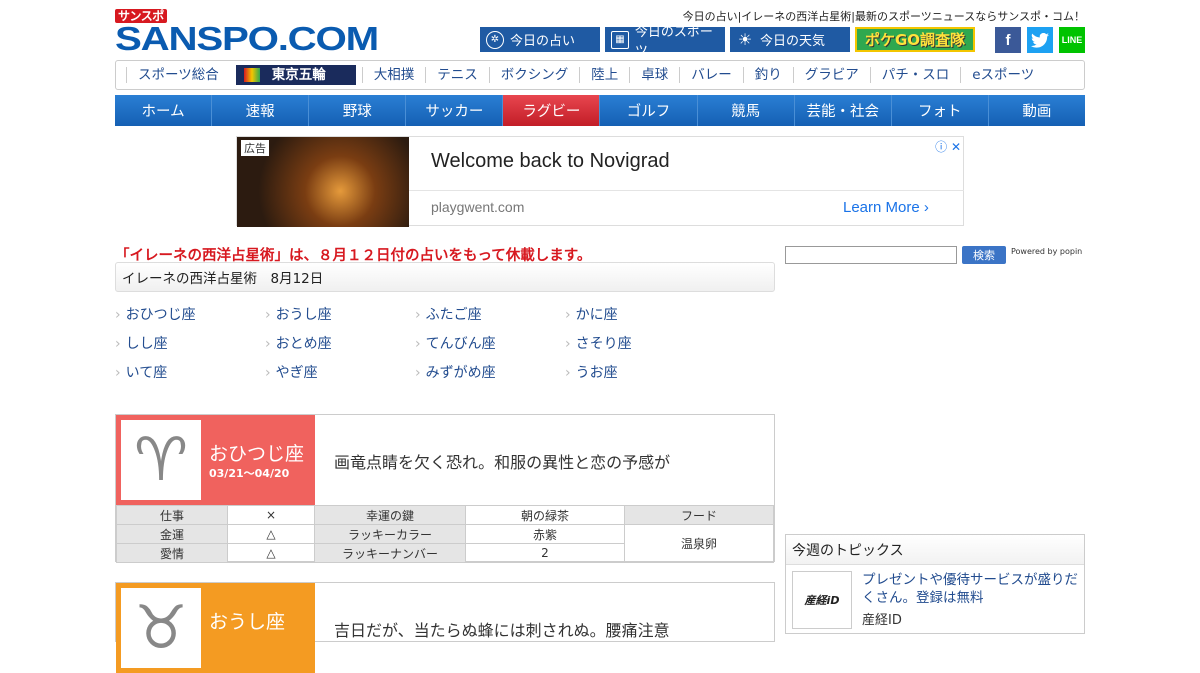  What do you see at coordinates (935, 550) in the screenshot?
I see `topics-title: 今週のトピックス` at bounding box center [935, 550].